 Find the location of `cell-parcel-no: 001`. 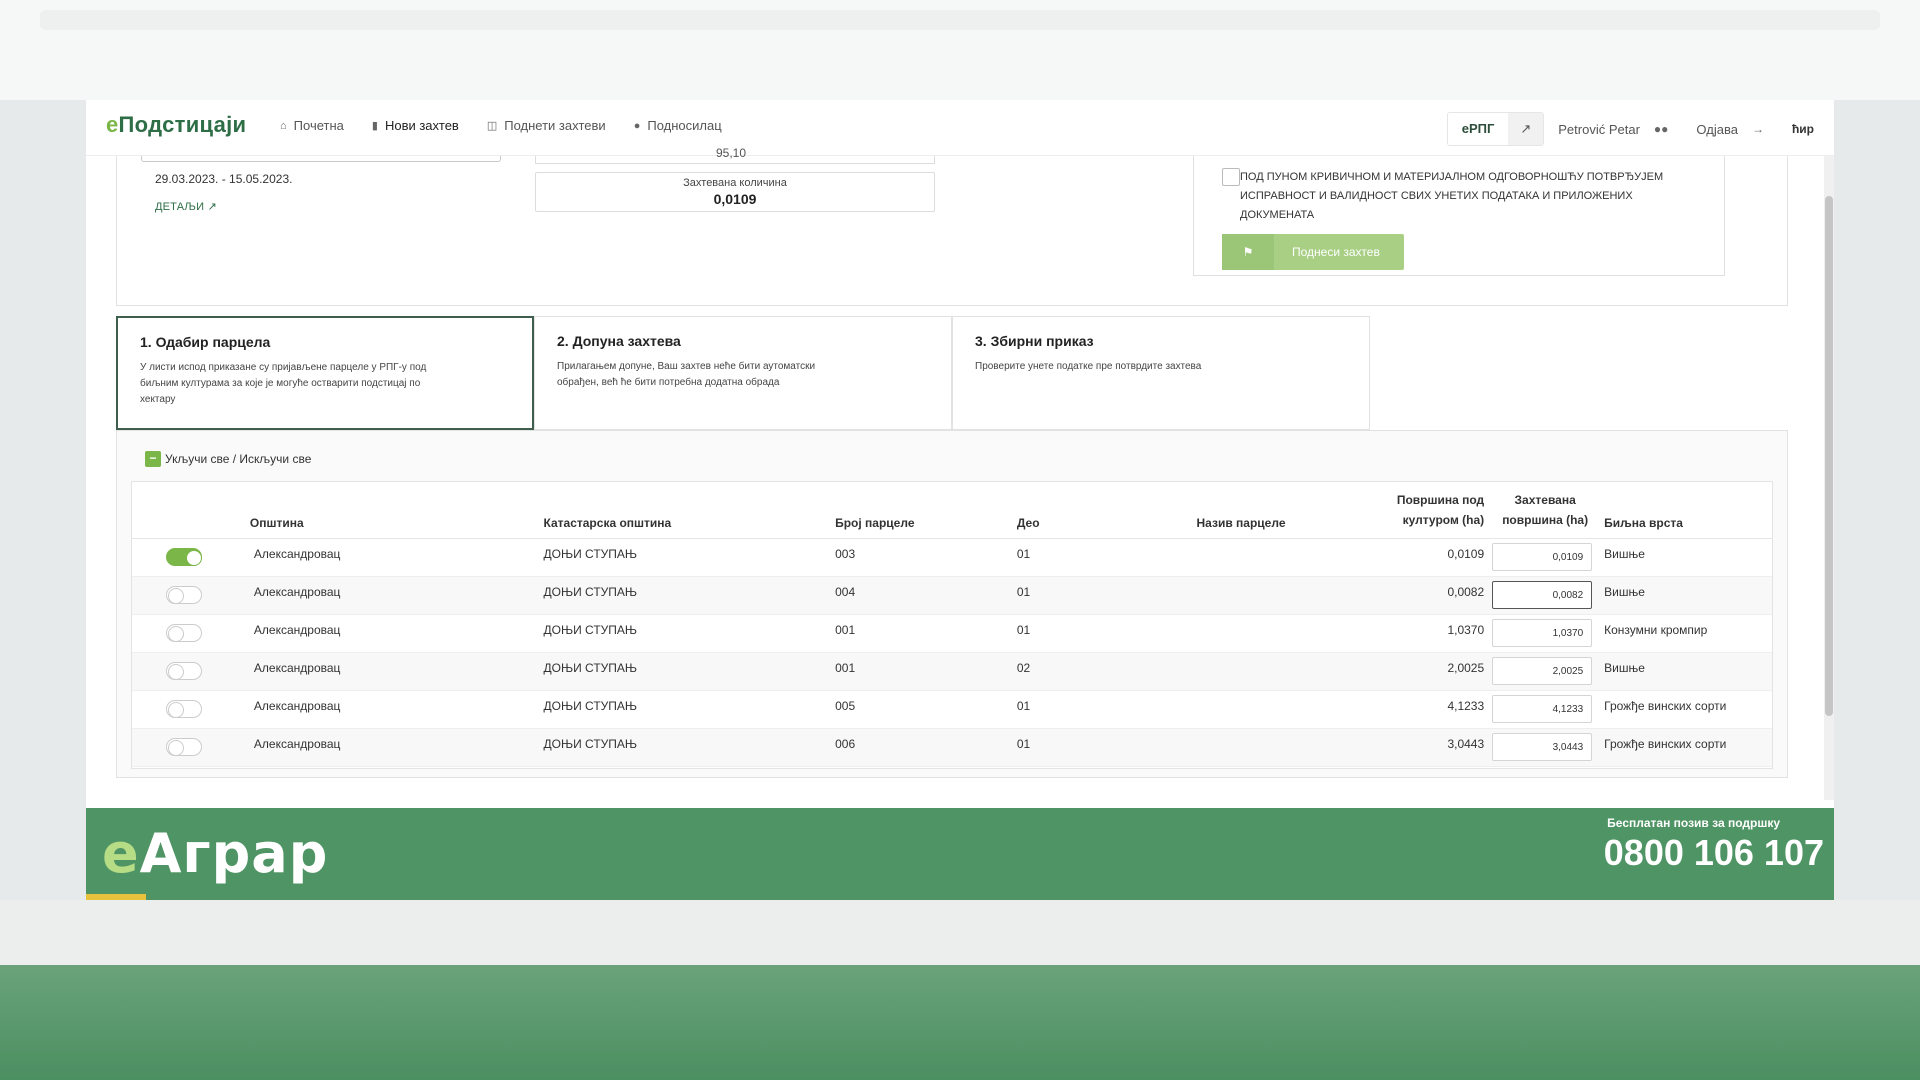

cell-parcel-no: 001 is located at coordinates (926, 633).